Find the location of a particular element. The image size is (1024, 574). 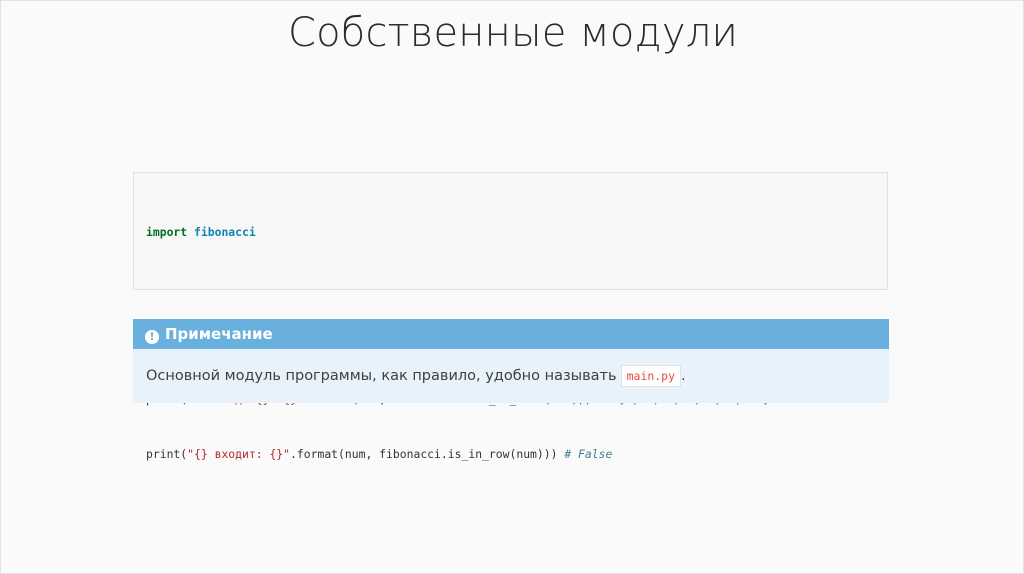

note-title-bar: ! Примечание is located at coordinates (511, 334).